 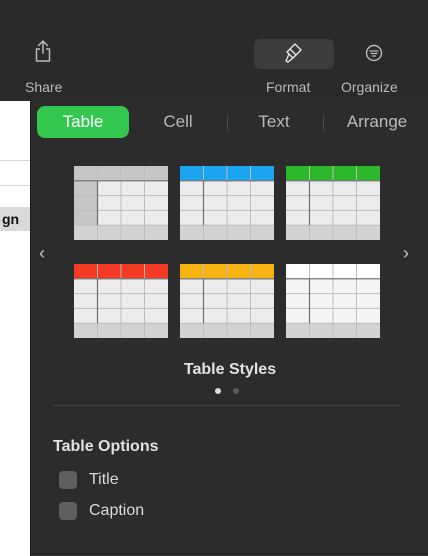 I want to click on tab-table: Table, so click(x=83, y=122).